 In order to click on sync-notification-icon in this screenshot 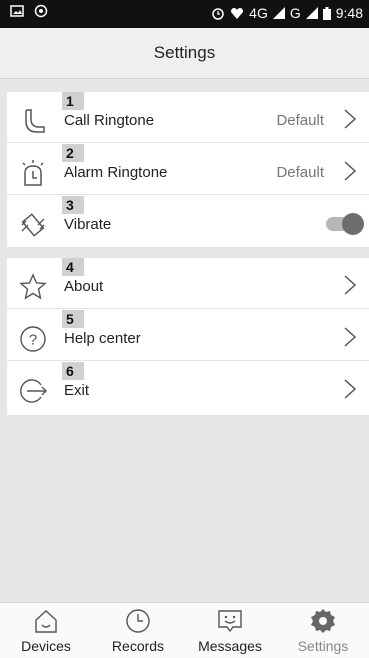, I will do `click(41, 11)`.